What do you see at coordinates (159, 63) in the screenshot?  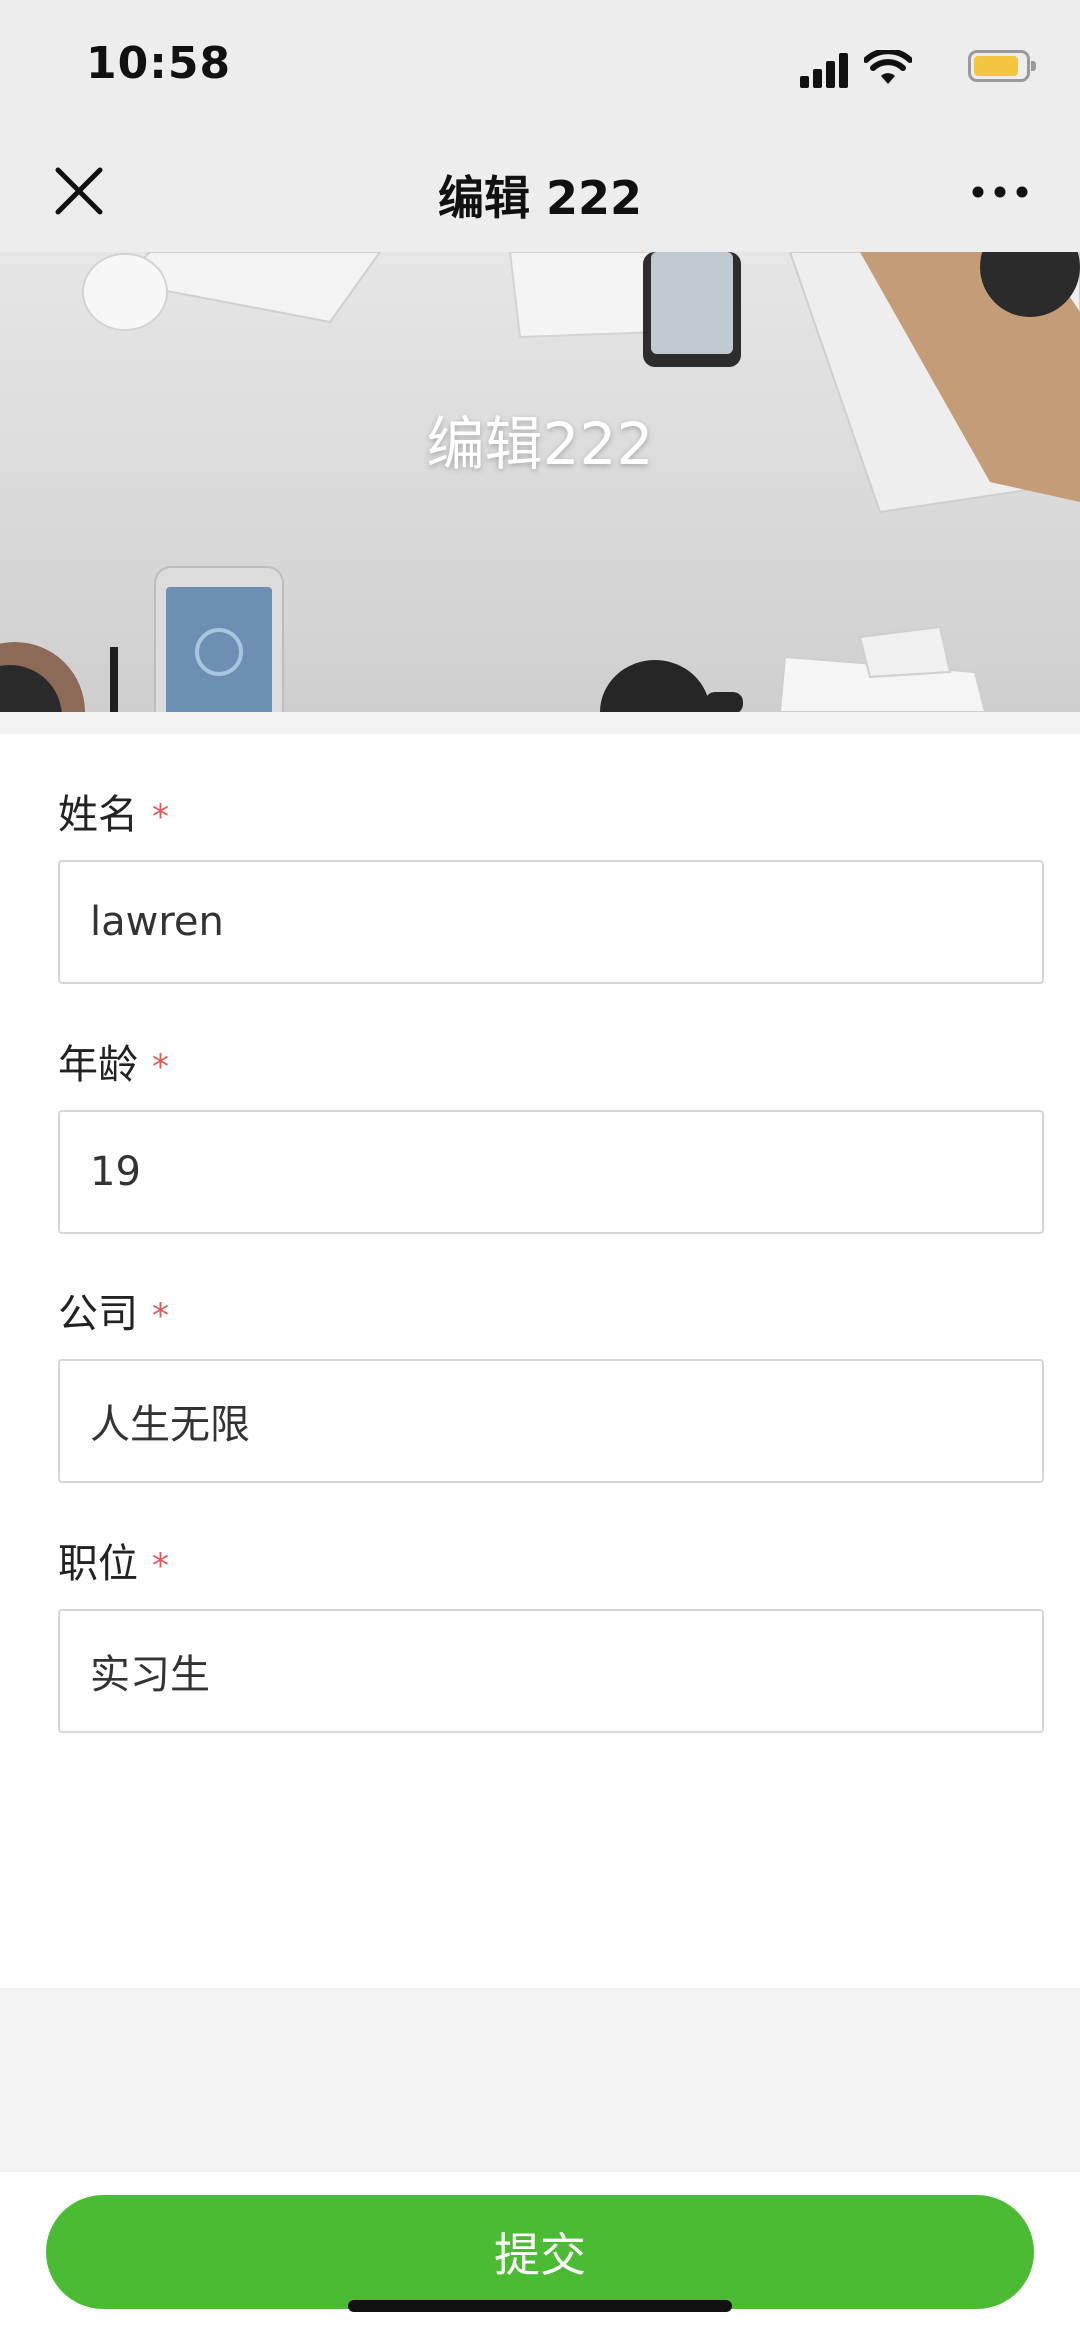 I see `status-time: 10:58` at bounding box center [159, 63].